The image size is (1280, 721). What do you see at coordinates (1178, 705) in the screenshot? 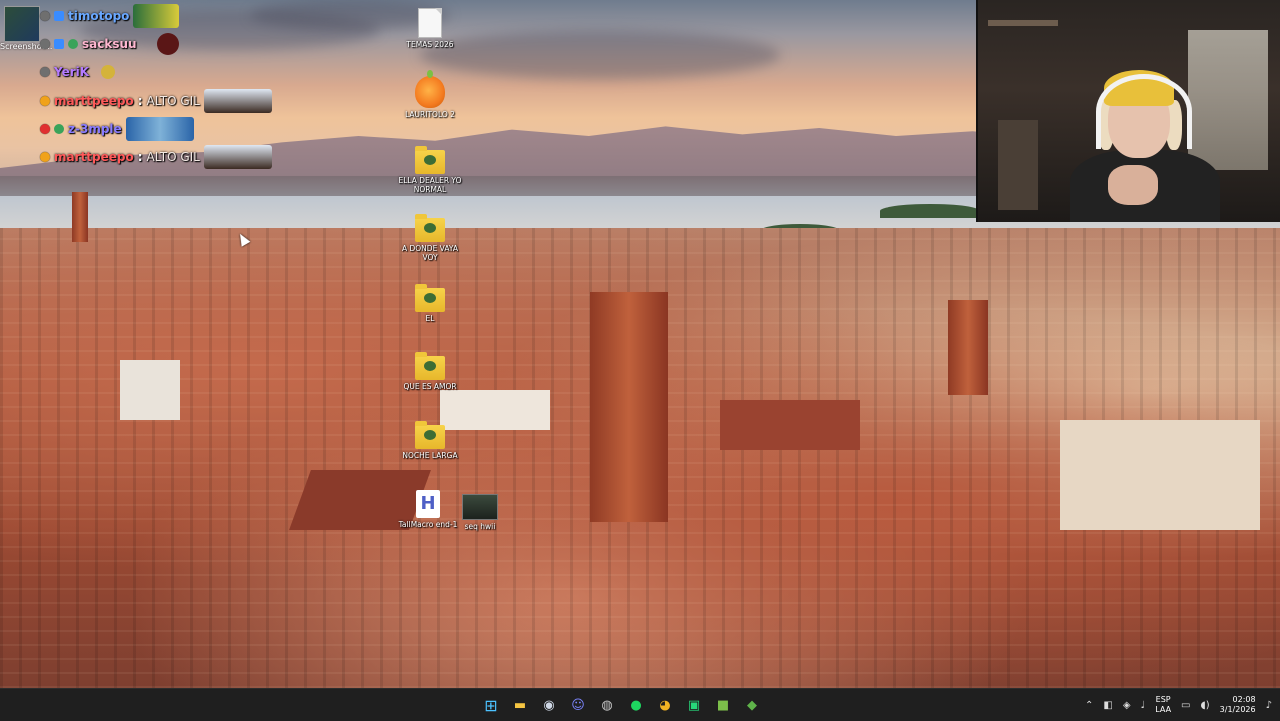
I see `system-tray: ⌃ ◧ ◈ ♩ ESP LAA ▭ ◖) 02:08 3/1/2026 ♪` at bounding box center [1178, 705].